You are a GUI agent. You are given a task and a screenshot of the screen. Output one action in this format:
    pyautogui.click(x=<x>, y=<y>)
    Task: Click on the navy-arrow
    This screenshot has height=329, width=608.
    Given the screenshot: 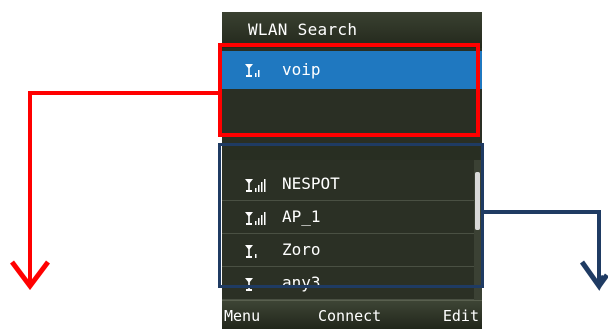 What is the action you would take?
    pyautogui.click(x=546, y=250)
    